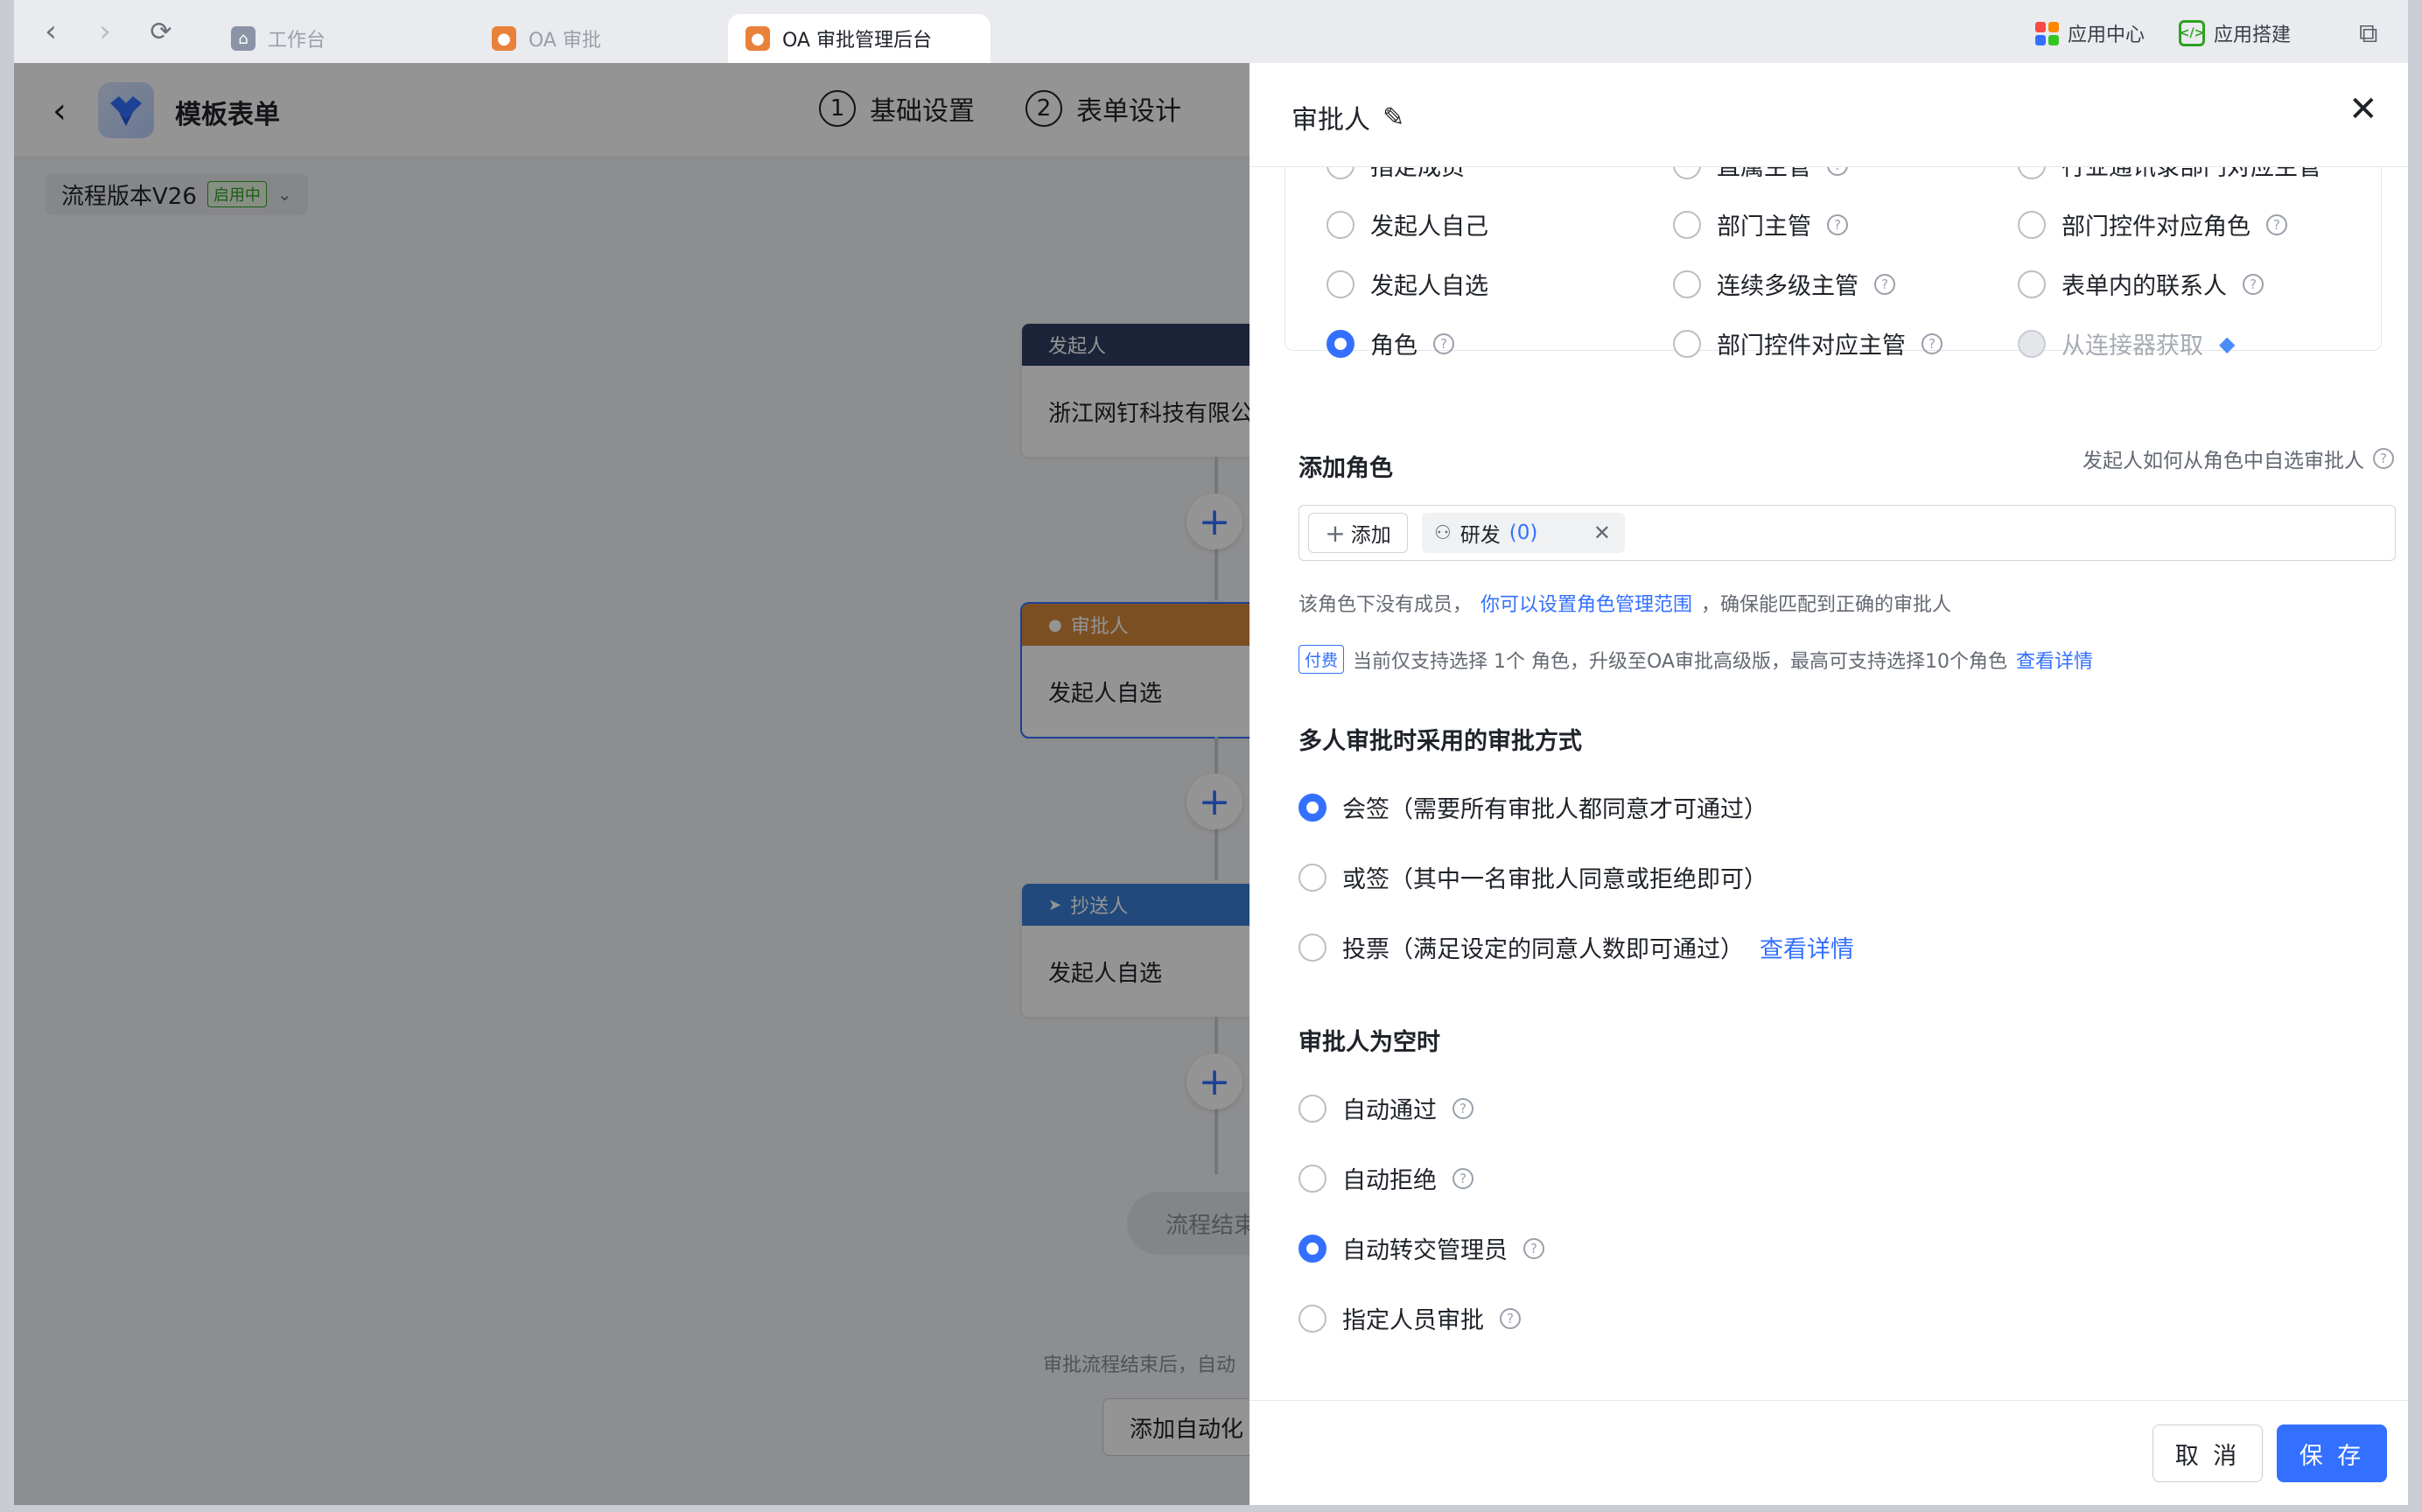 The width and height of the screenshot is (2422, 1512). Describe the element at coordinates (2253, 35) in the screenshot. I see `app-builder-label: 应用搭建` at that location.